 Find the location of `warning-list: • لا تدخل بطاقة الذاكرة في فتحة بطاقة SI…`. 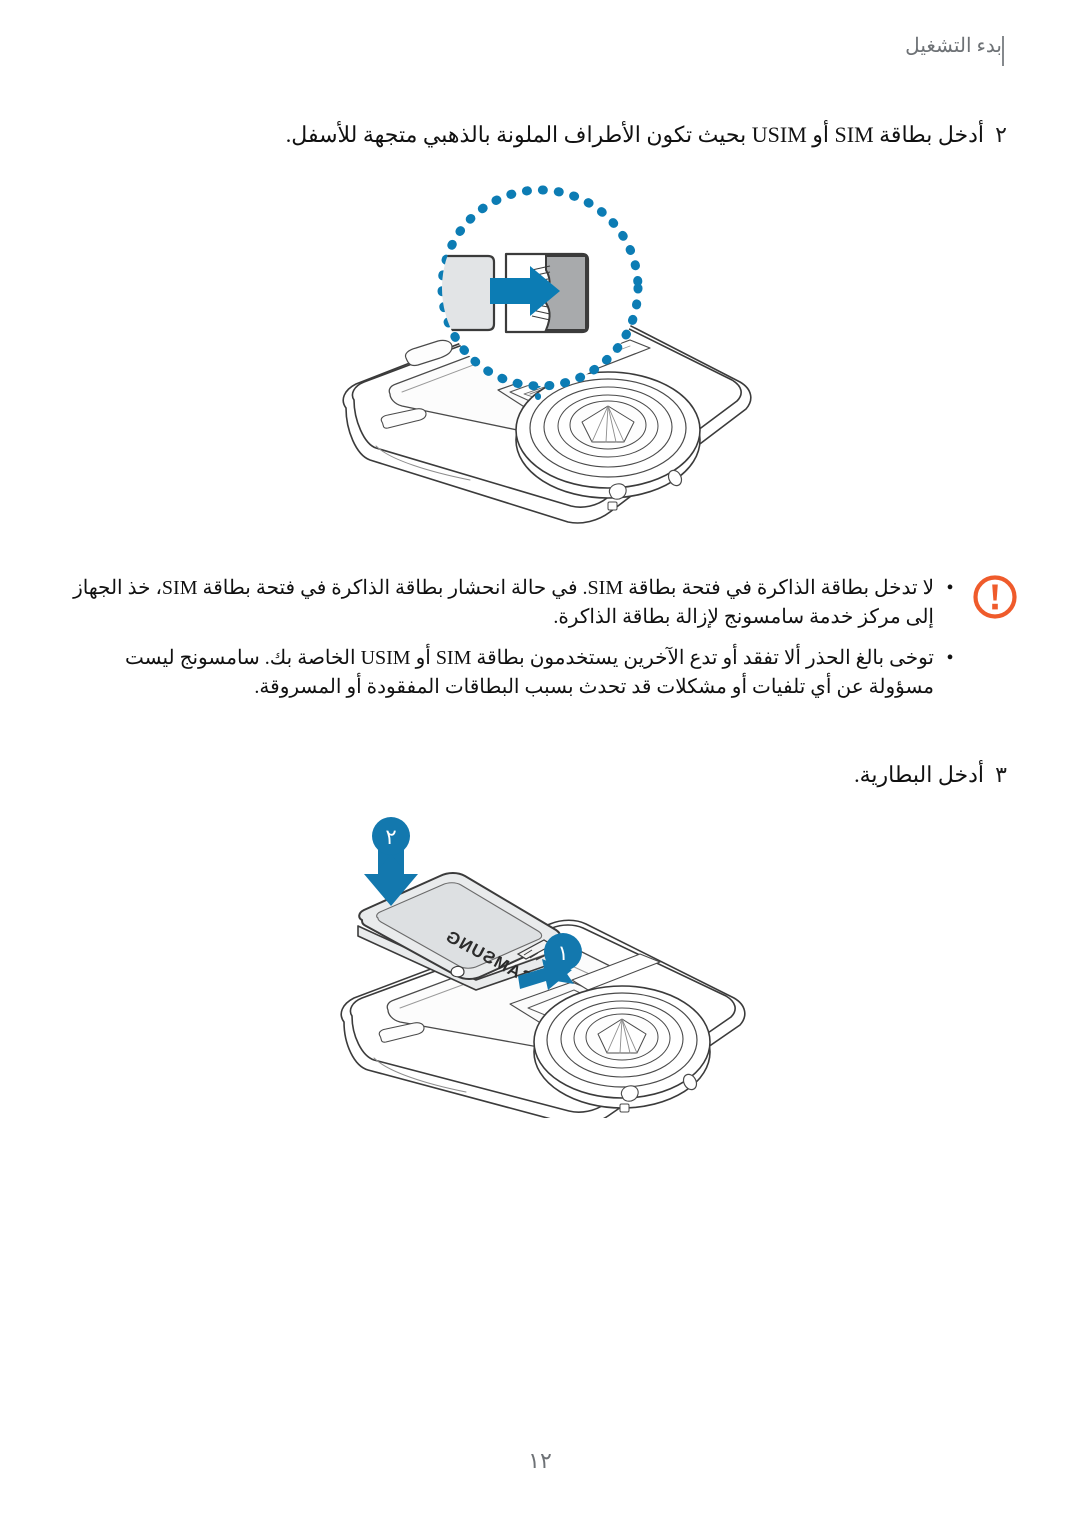

warning-list: • لا تدخل بطاقة الذاكرة في فتحة بطاقة SI… is located at coordinates (509, 637).